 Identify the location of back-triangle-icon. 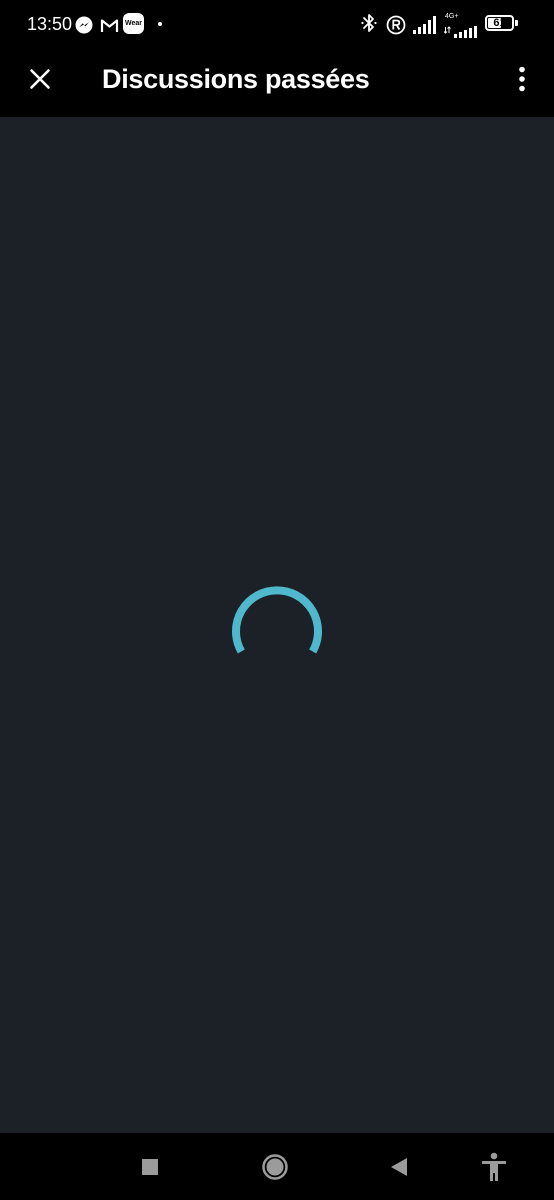
(399, 1167).